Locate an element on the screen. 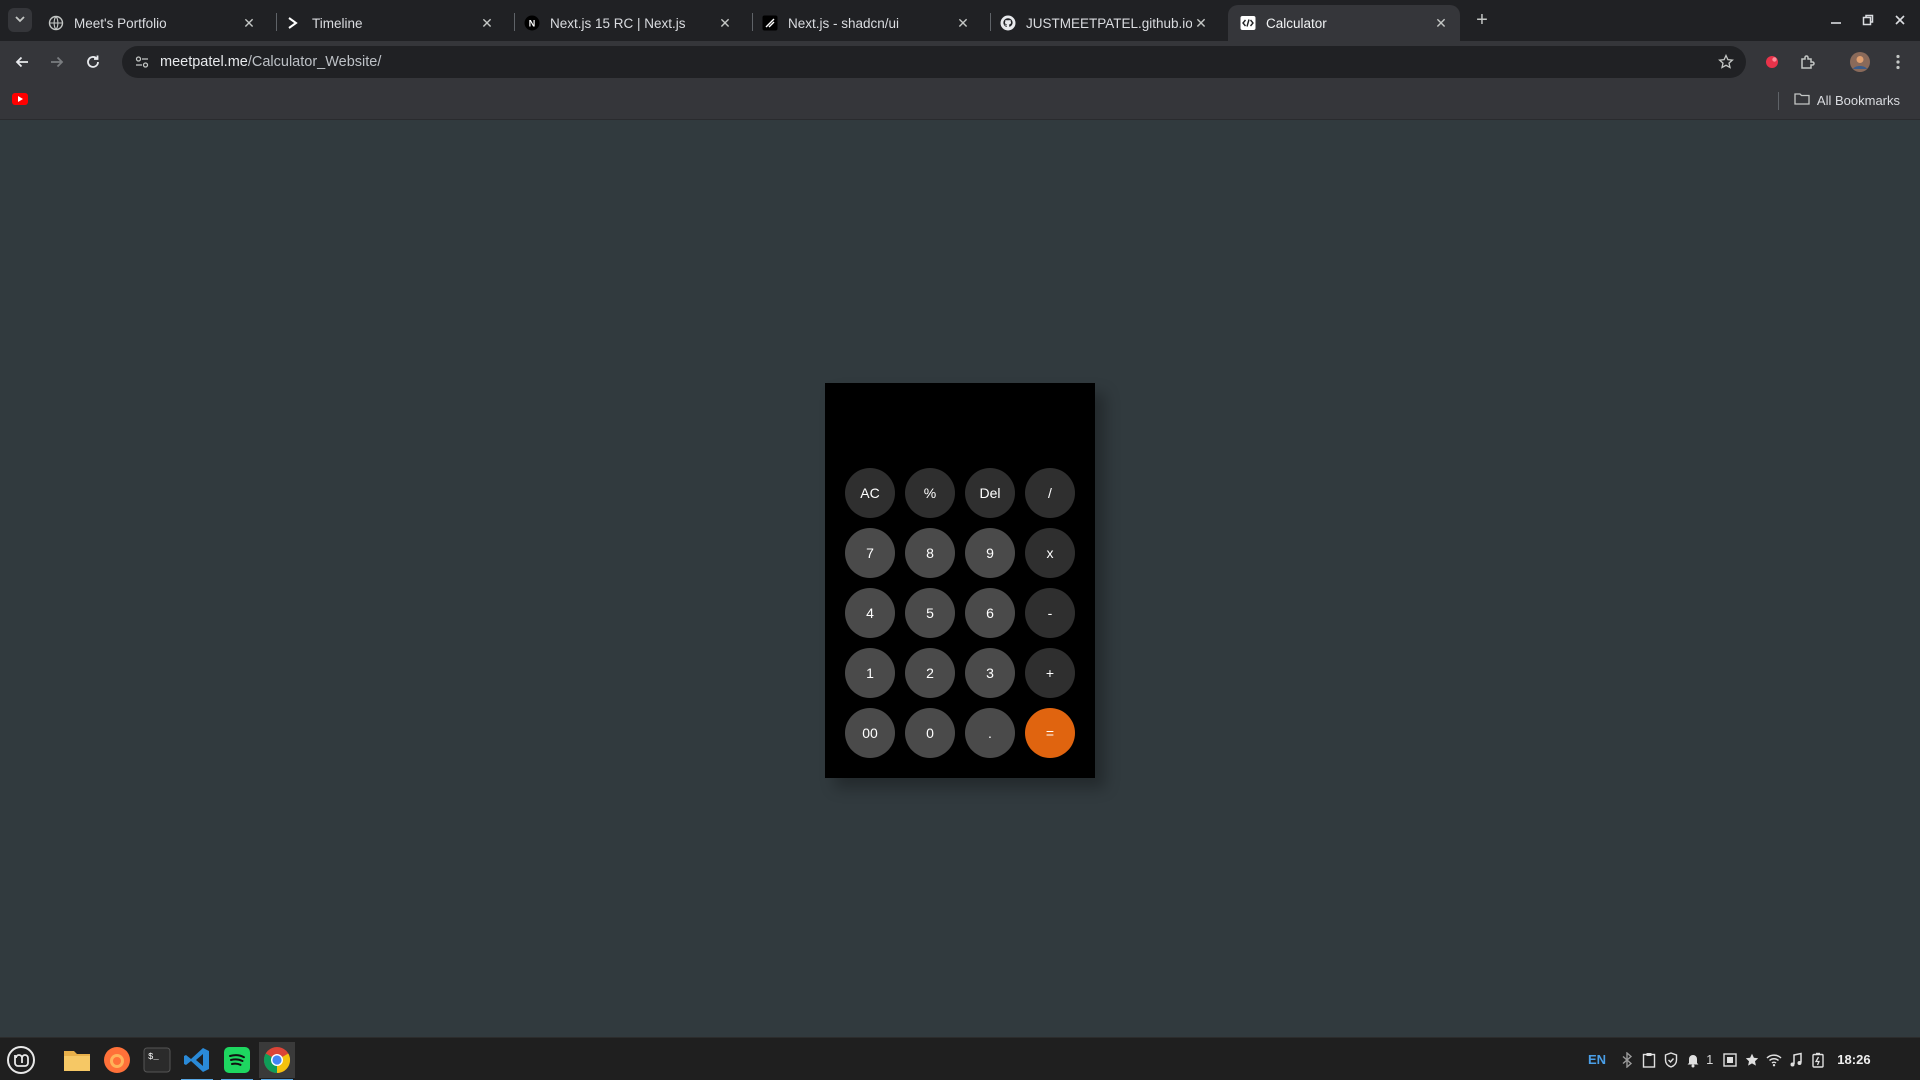 The width and height of the screenshot is (1920, 1080). clipboard-icon is located at coordinates (1649, 1060).